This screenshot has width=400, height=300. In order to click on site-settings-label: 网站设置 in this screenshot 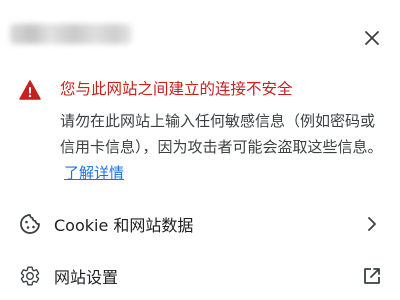, I will do `click(86, 277)`.